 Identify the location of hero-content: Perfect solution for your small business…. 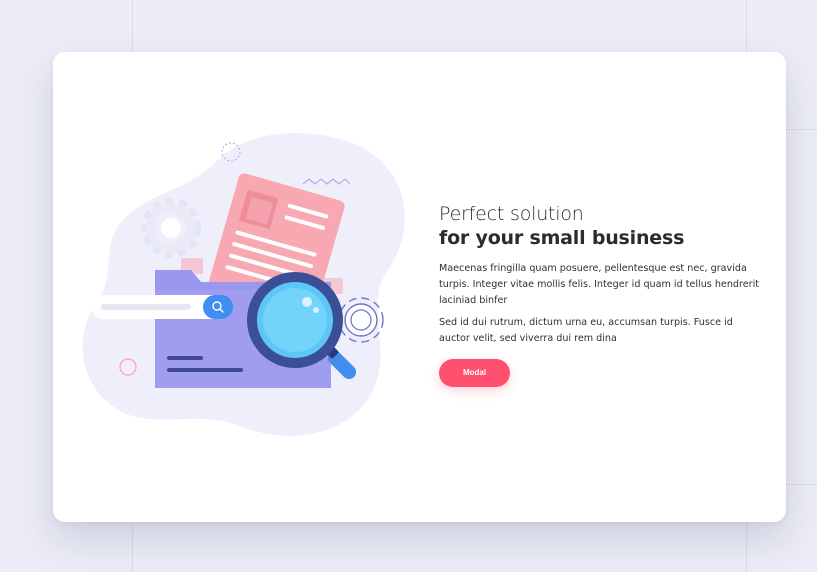
(599, 294).